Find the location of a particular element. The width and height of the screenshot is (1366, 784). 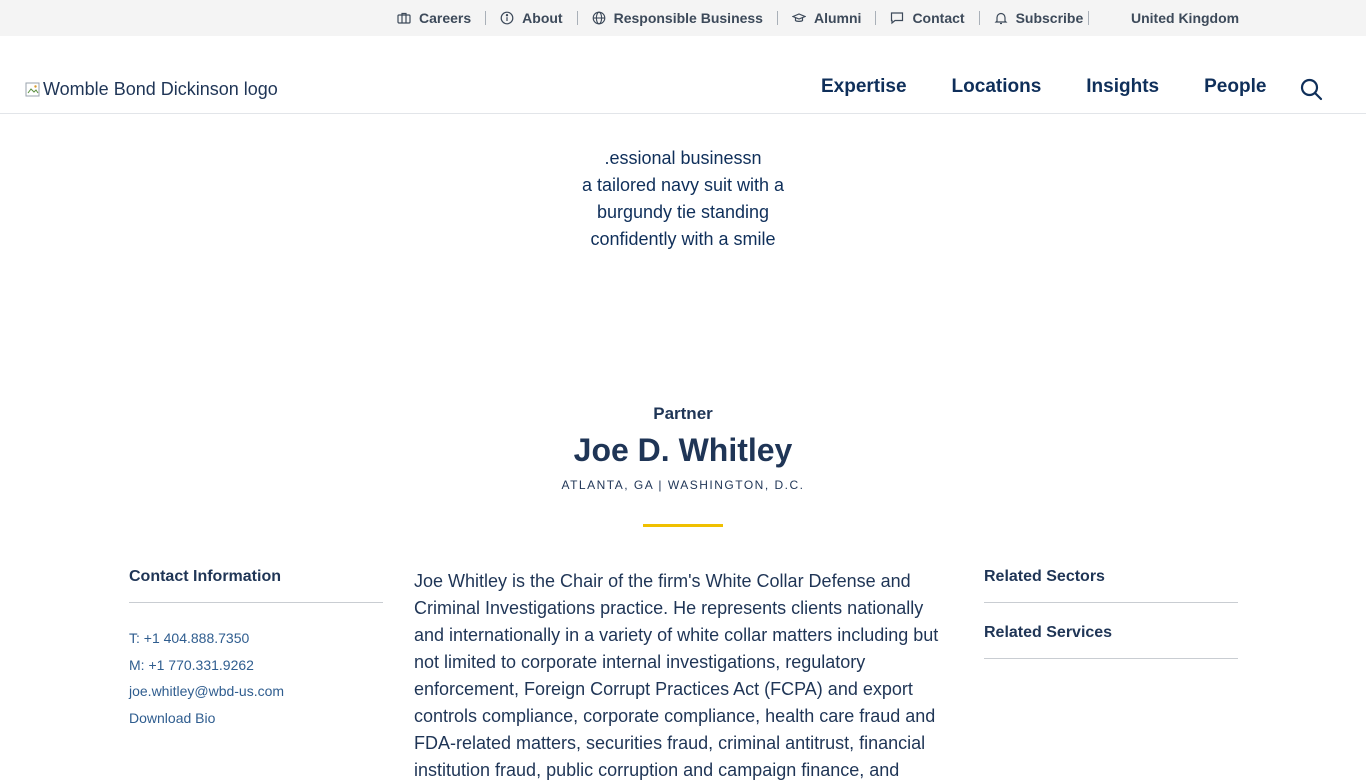

related-services-toggle: Related Services is located at coordinates (1111, 641).